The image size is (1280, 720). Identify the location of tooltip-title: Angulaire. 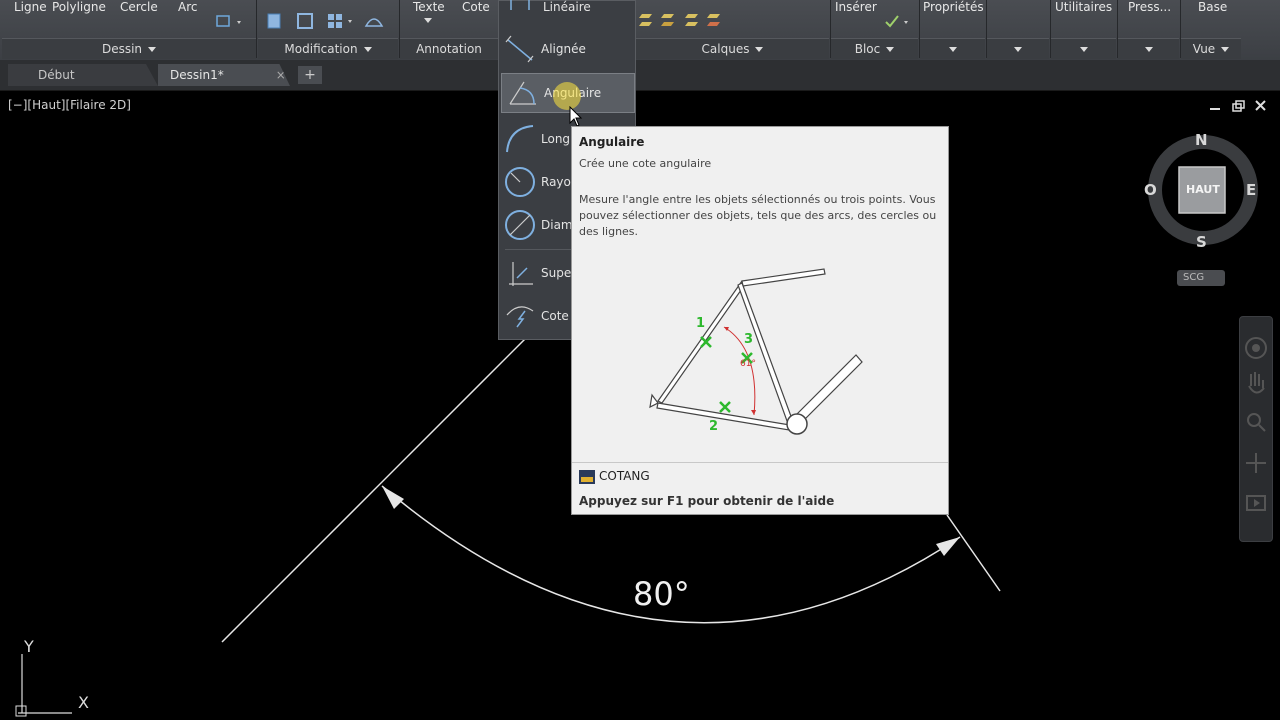
(612, 142).